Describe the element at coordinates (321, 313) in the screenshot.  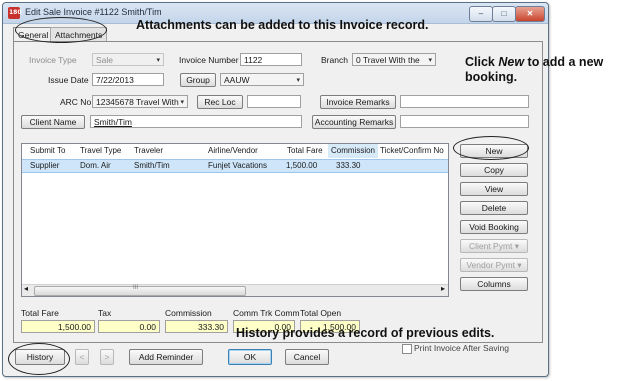
I see `total-open-label: Total Open` at that location.